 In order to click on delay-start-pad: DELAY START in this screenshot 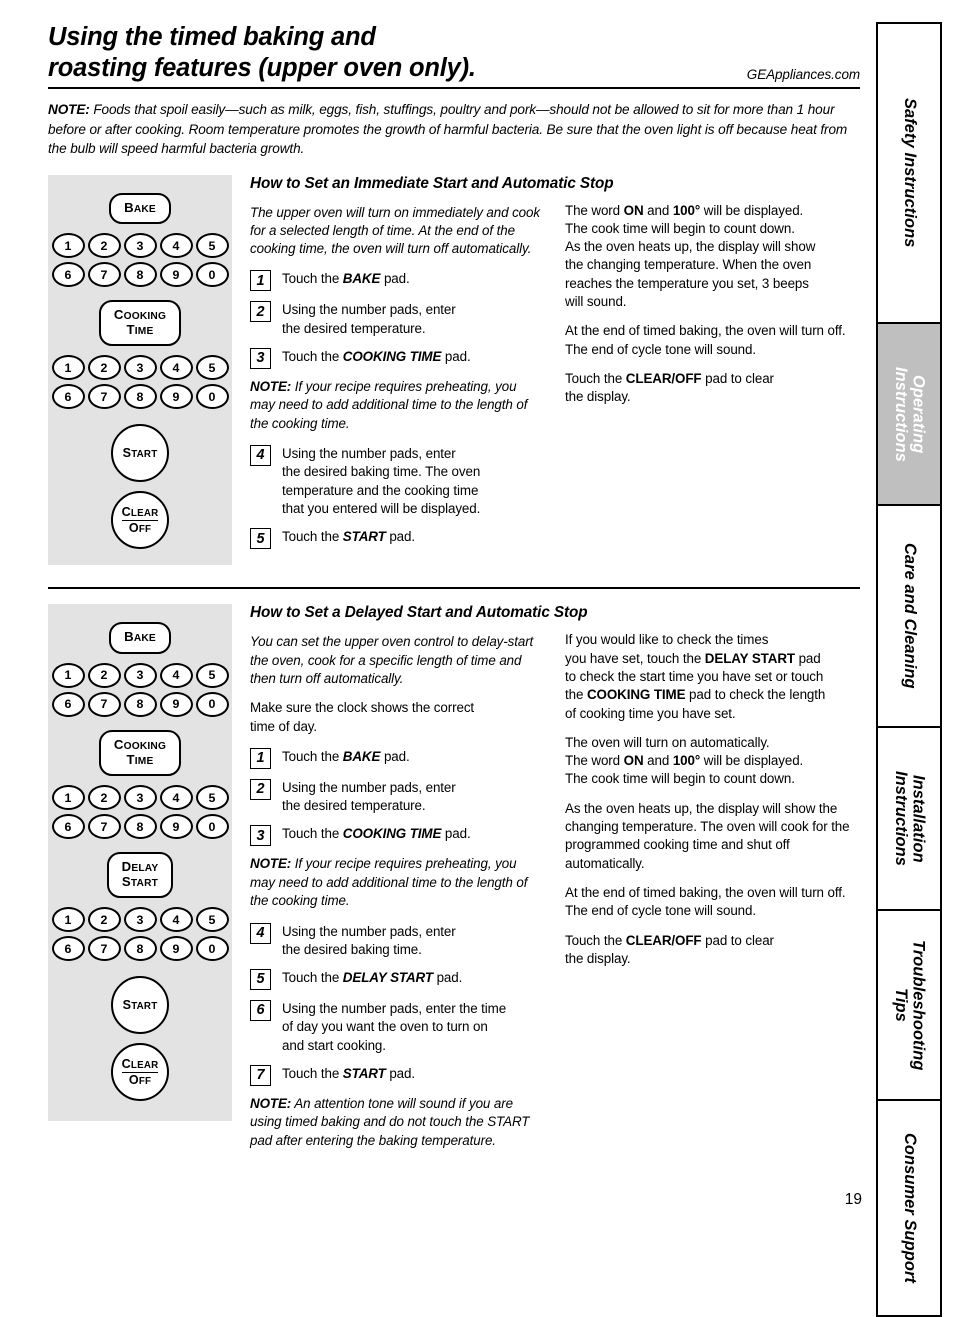, I will do `click(140, 875)`.